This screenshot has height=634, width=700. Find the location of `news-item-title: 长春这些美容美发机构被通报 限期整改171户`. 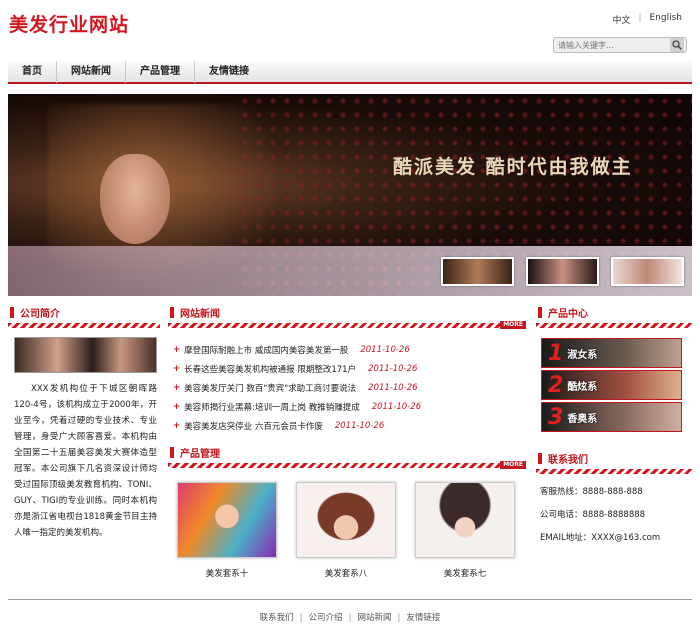

news-item-title: 长春这些美容美发机构被通报 限期整改171户 is located at coordinates (270, 369).